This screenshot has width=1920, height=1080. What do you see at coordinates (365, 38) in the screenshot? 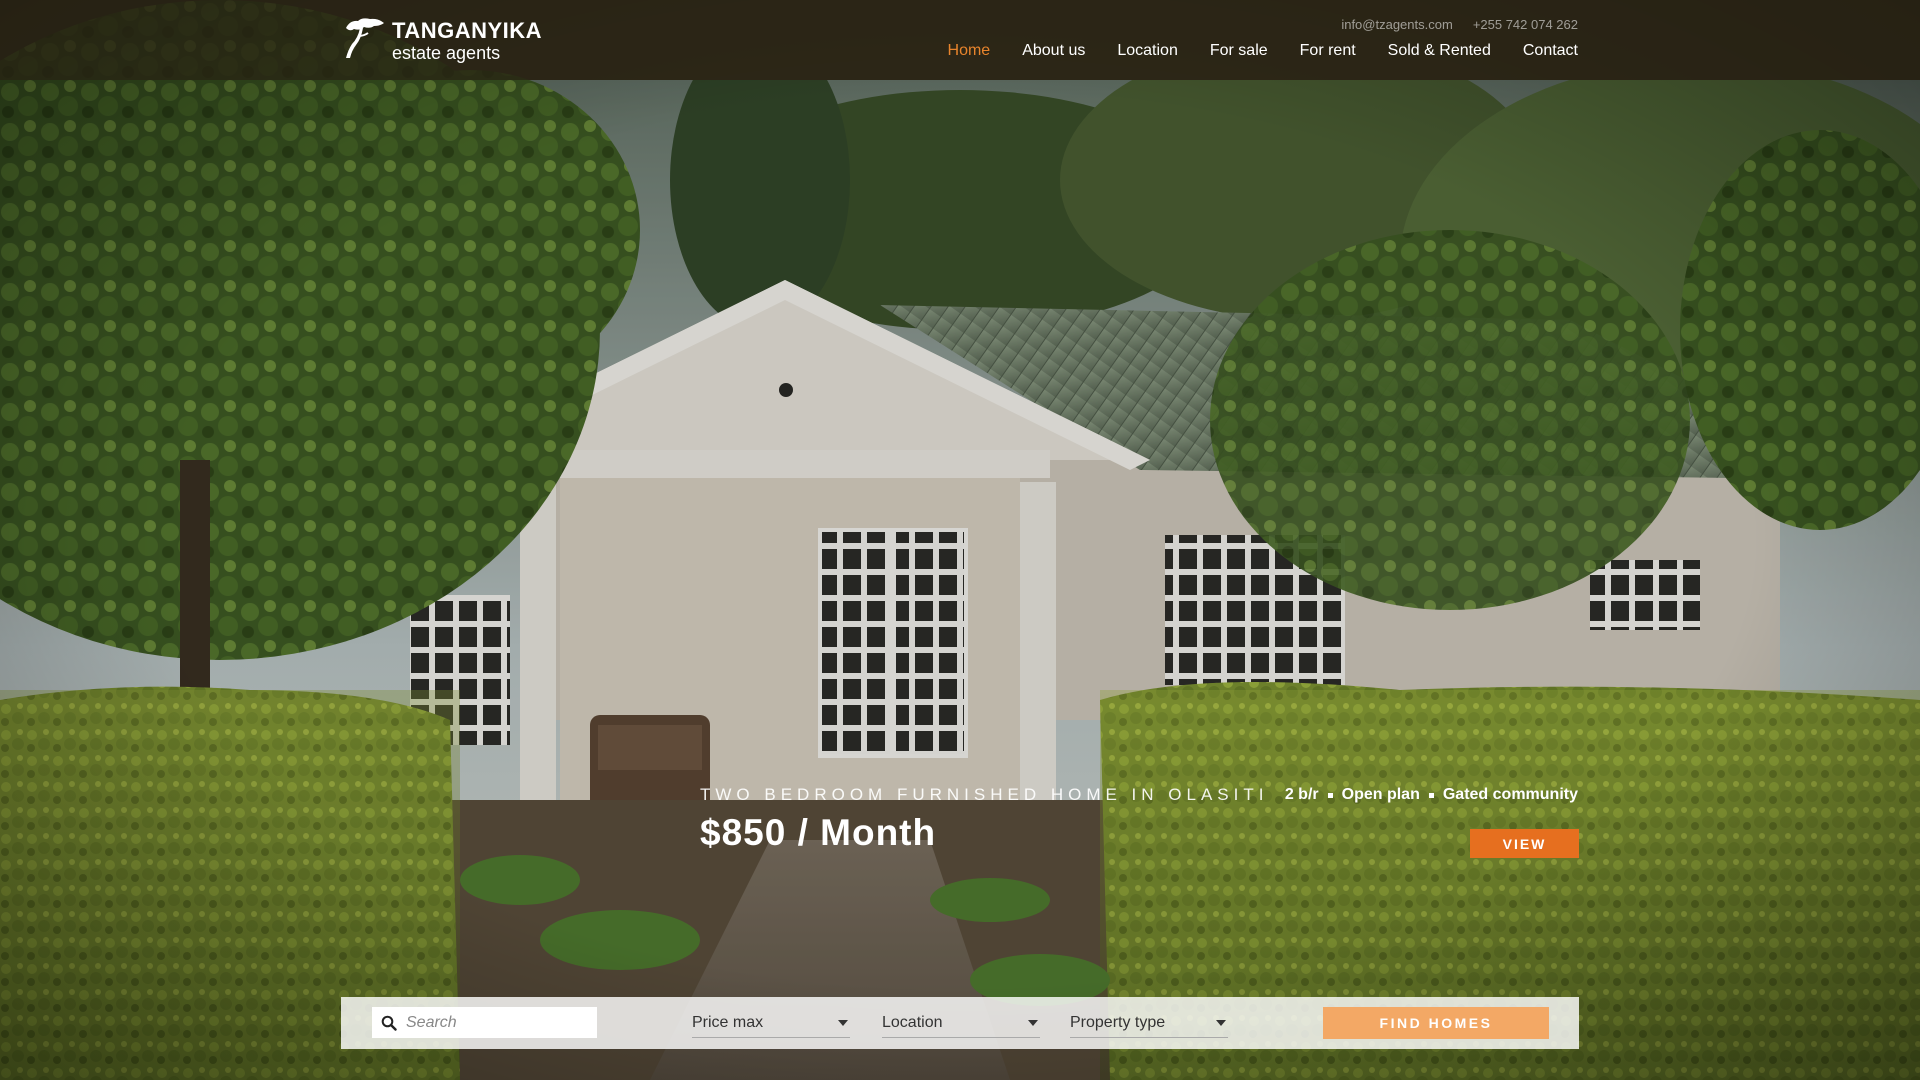
I see `tree-icon` at bounding box center [365, 38].